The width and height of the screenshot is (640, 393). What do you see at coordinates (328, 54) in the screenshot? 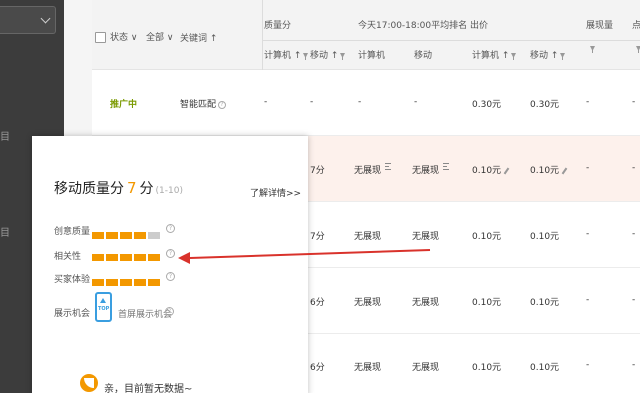
I see `quality-mob-sort: 移动 ↑` at bounding box center [328, 54].